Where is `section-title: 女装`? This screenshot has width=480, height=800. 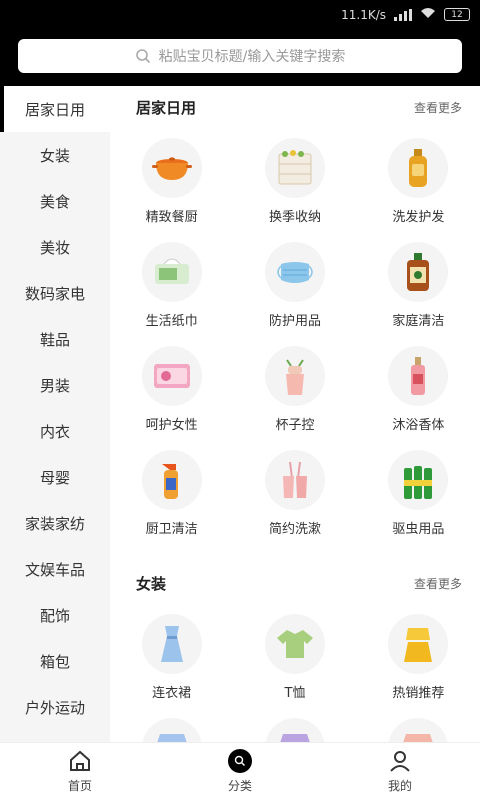 section-title: 女装 is located at coordinates (151, 583).